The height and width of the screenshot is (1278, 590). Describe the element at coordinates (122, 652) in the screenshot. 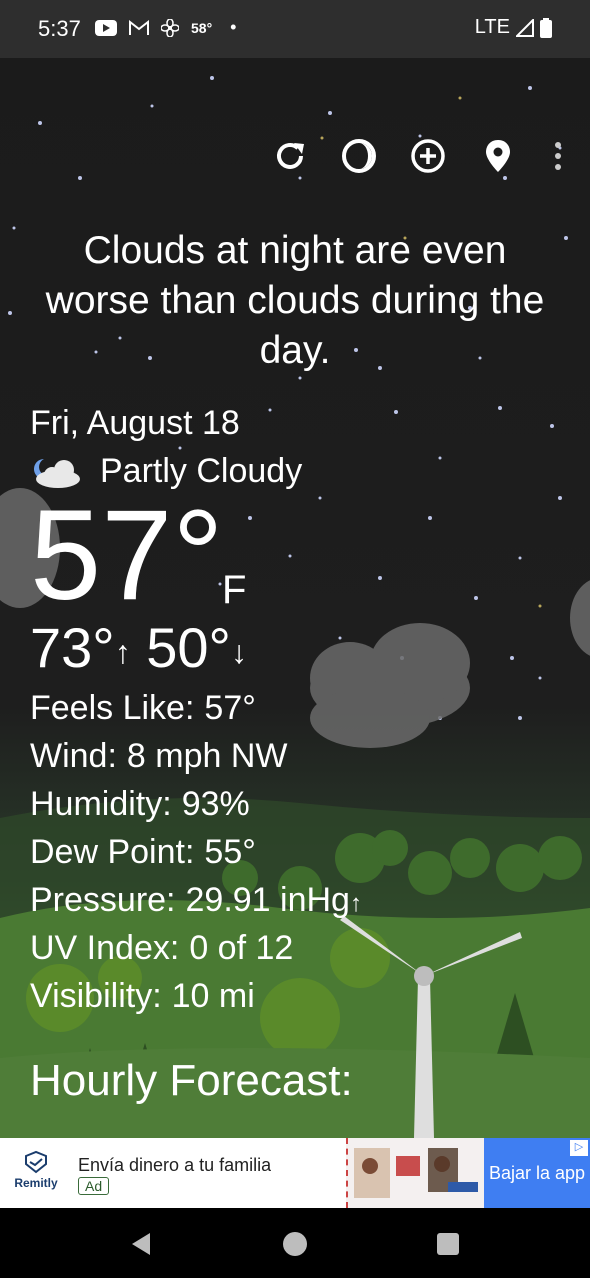

I see `arrow-up-icon: ↑` at that location.